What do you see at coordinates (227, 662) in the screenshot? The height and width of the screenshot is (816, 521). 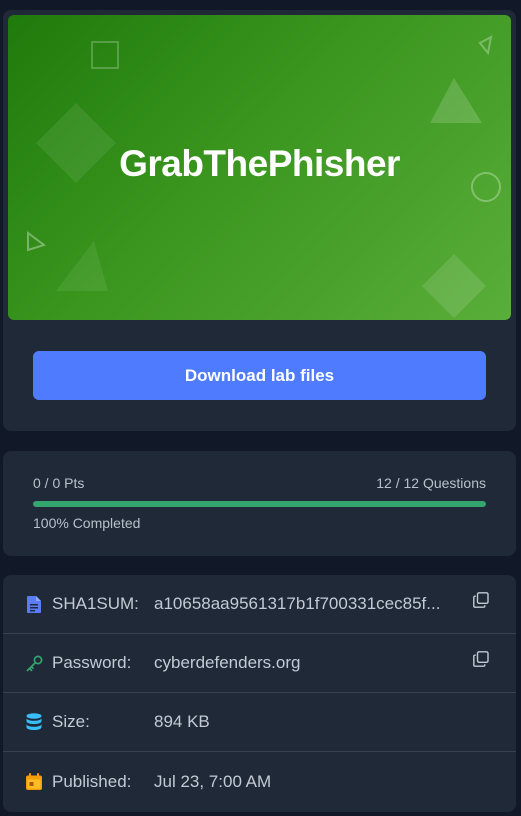 I see `password-value: cyberdefenders.org` at bounding box center [227, 662].